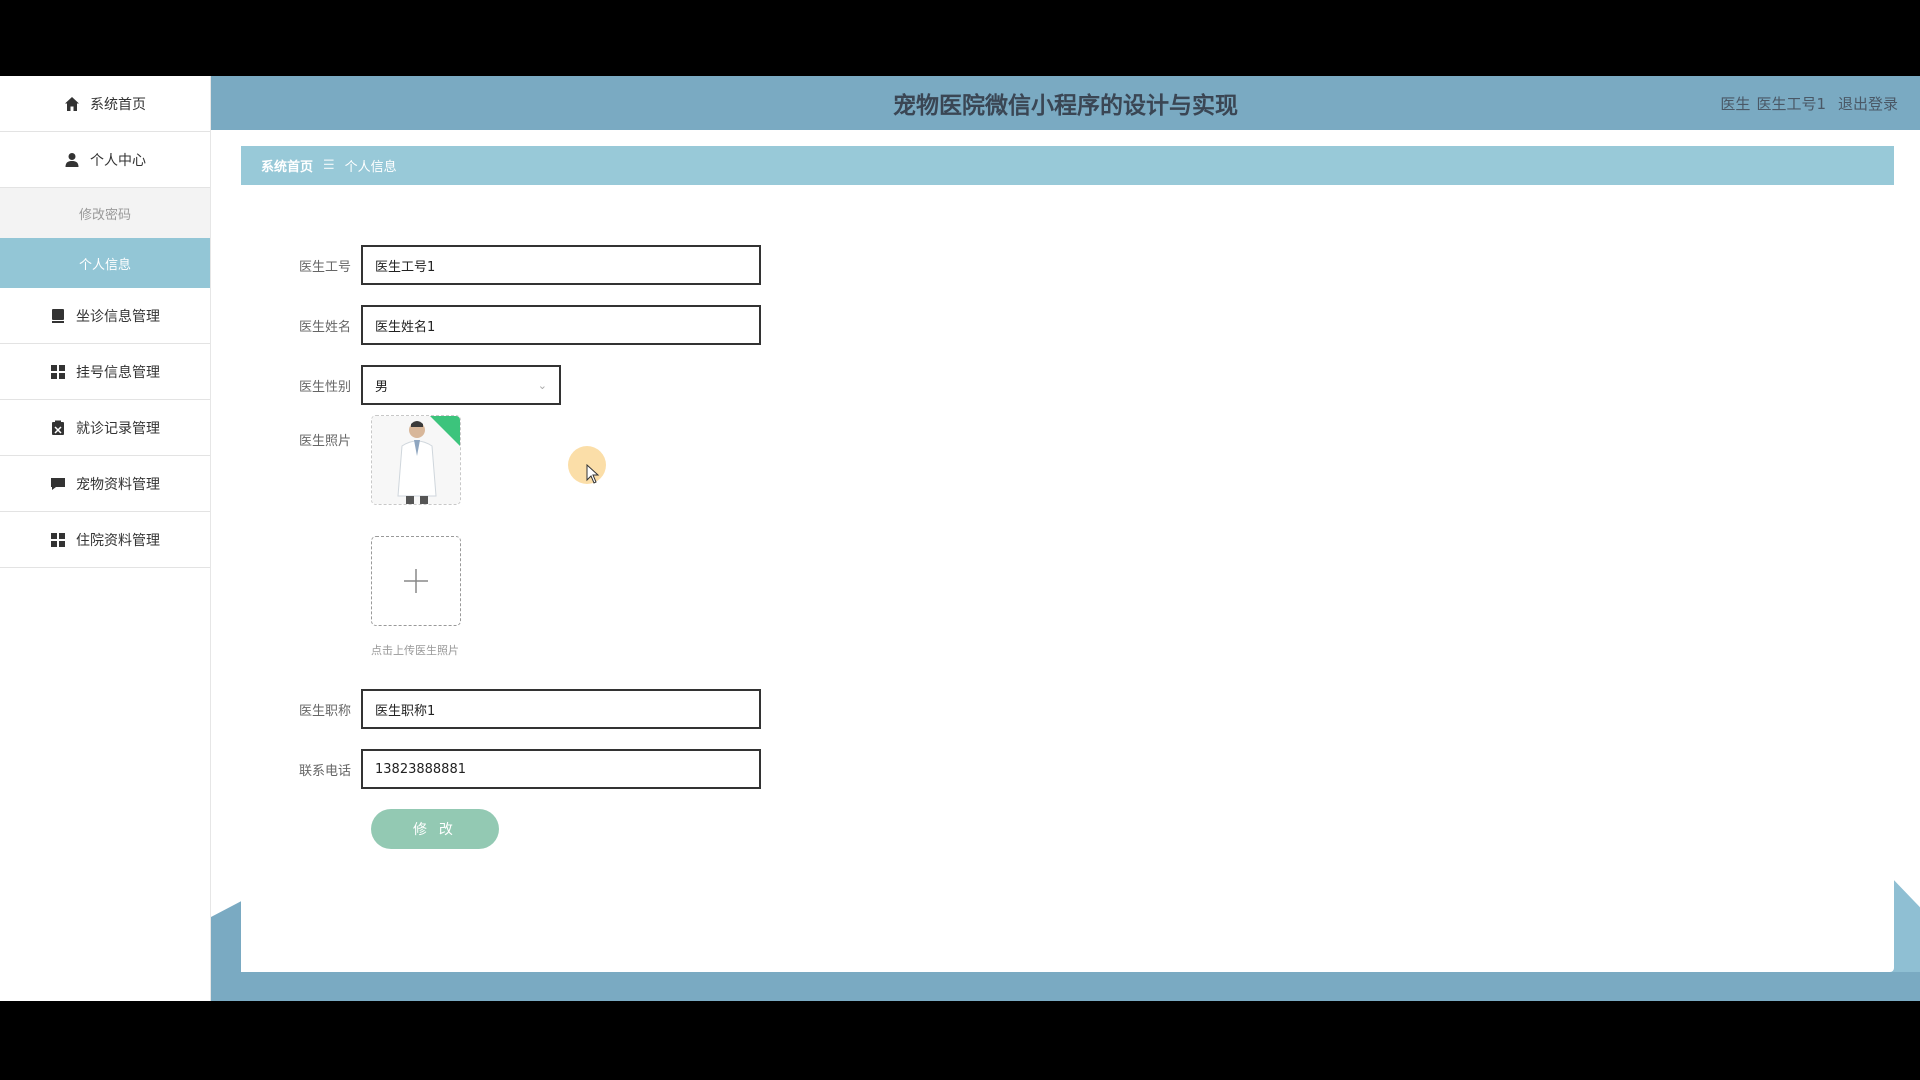  I want to click on doctor-id-input, so click(561, 265).